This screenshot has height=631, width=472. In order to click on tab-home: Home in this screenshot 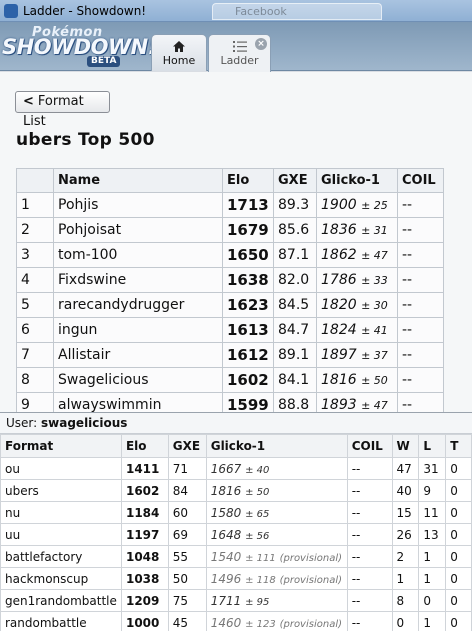, I will do `click(179, 52)`.